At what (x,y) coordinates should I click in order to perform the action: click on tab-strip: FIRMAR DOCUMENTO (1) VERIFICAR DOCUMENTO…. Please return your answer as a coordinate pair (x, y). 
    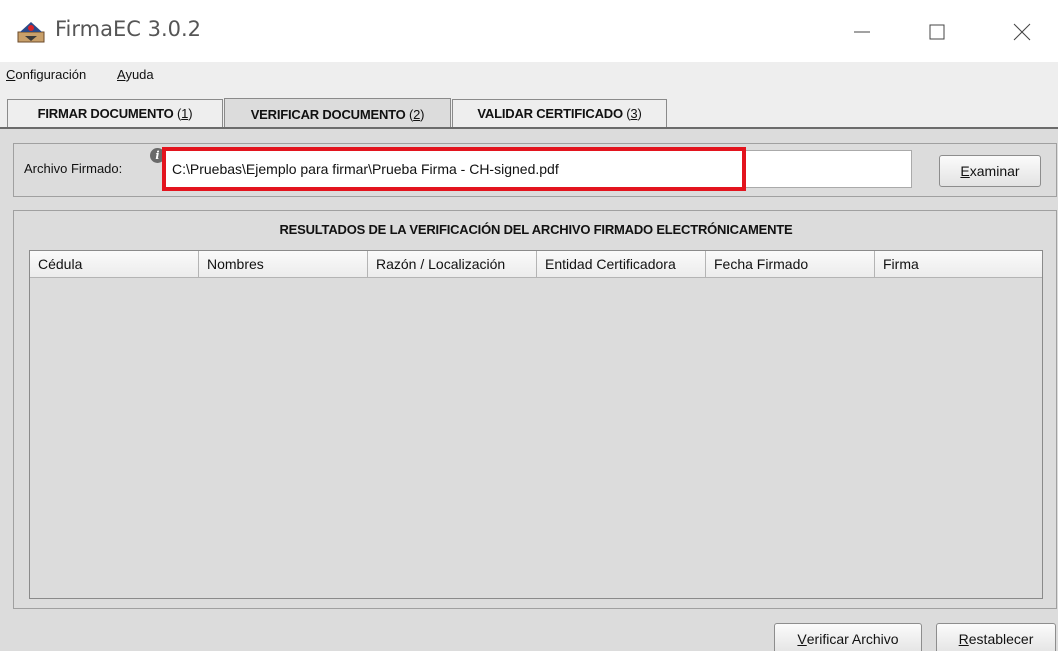
    Looking at the image, I should click on (529, 108).